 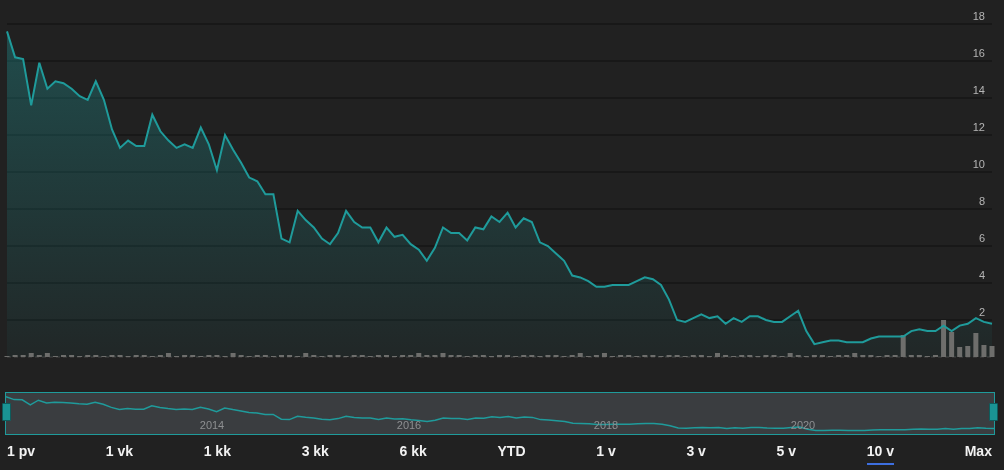 What do you see at coordinates (880, 454) in the screenshot?
I see `range-button: 10 v` at bounding box center [880, 454].